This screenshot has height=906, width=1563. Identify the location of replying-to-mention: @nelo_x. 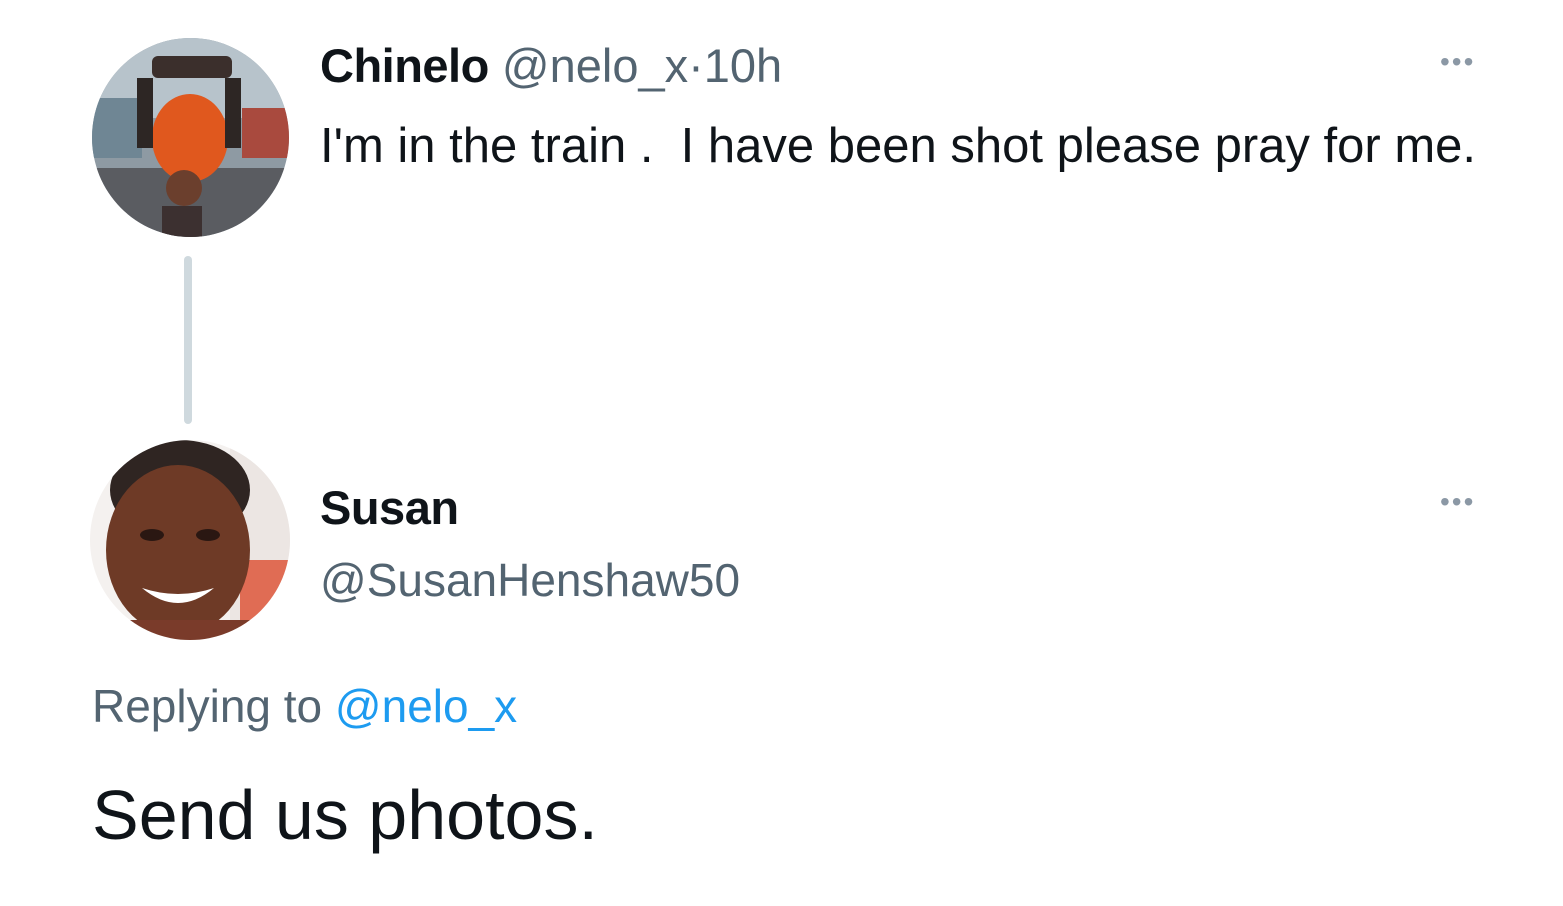
(426, 706).